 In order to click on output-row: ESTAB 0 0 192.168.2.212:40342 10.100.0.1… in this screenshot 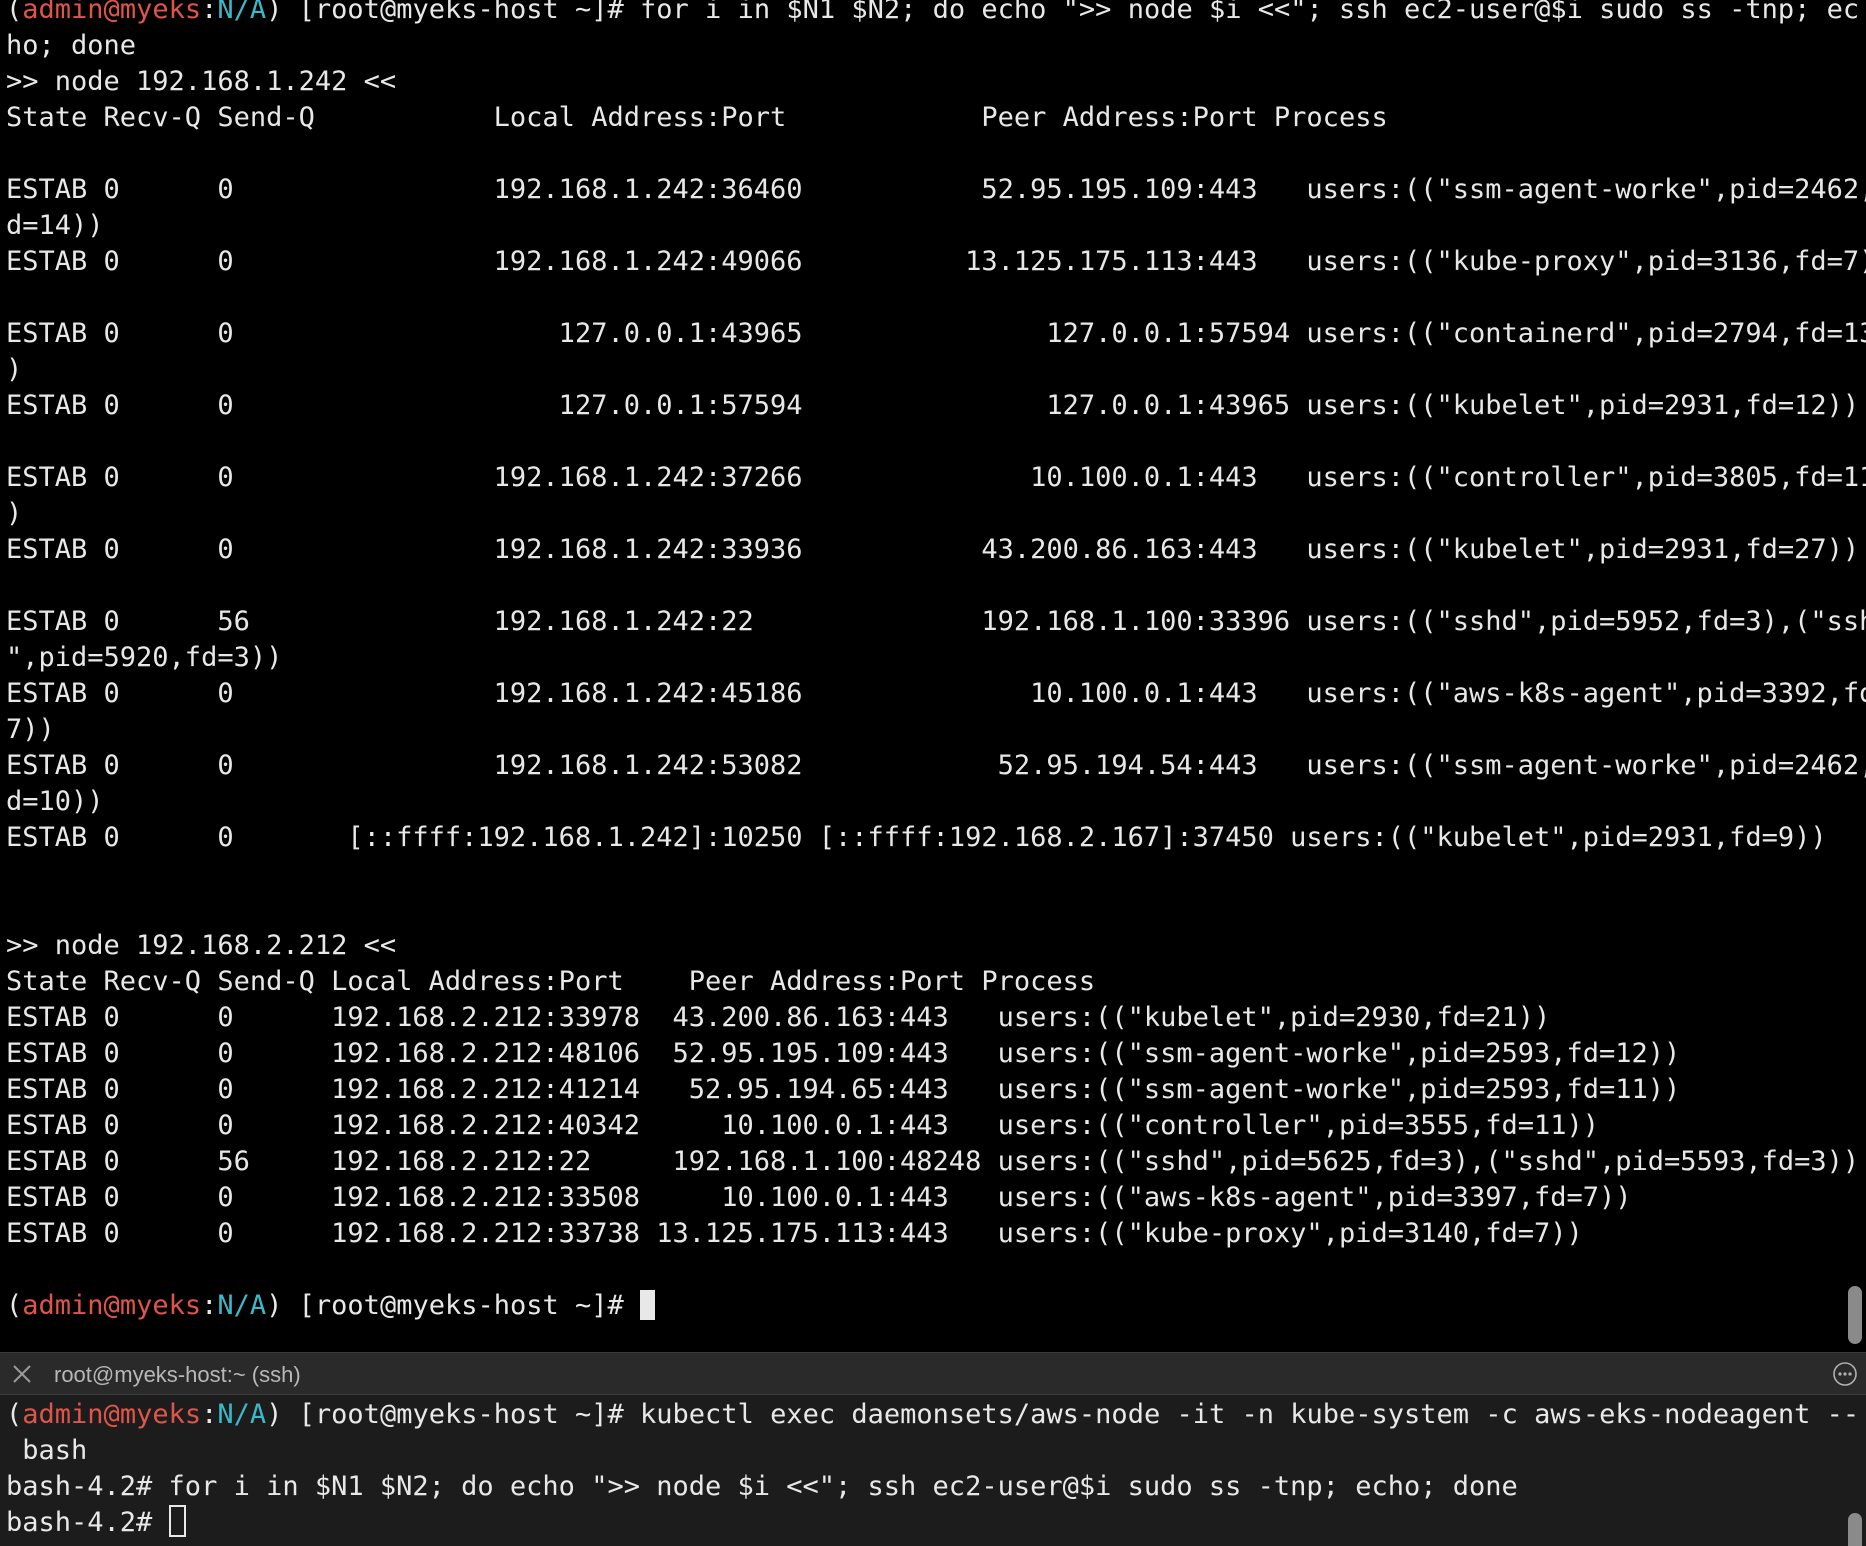, I will do `click(803, 1125)`.